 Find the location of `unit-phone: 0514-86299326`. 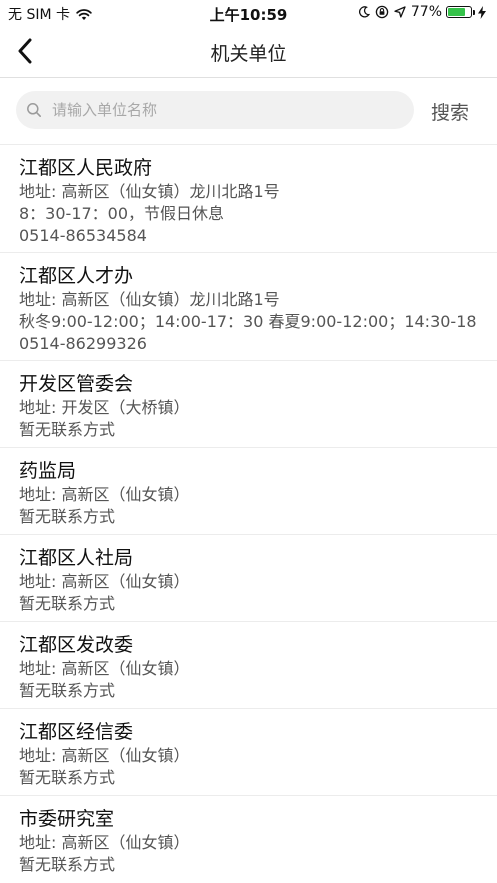

unit-phone: 0514-86299326 is located at coordinates (83, 343).